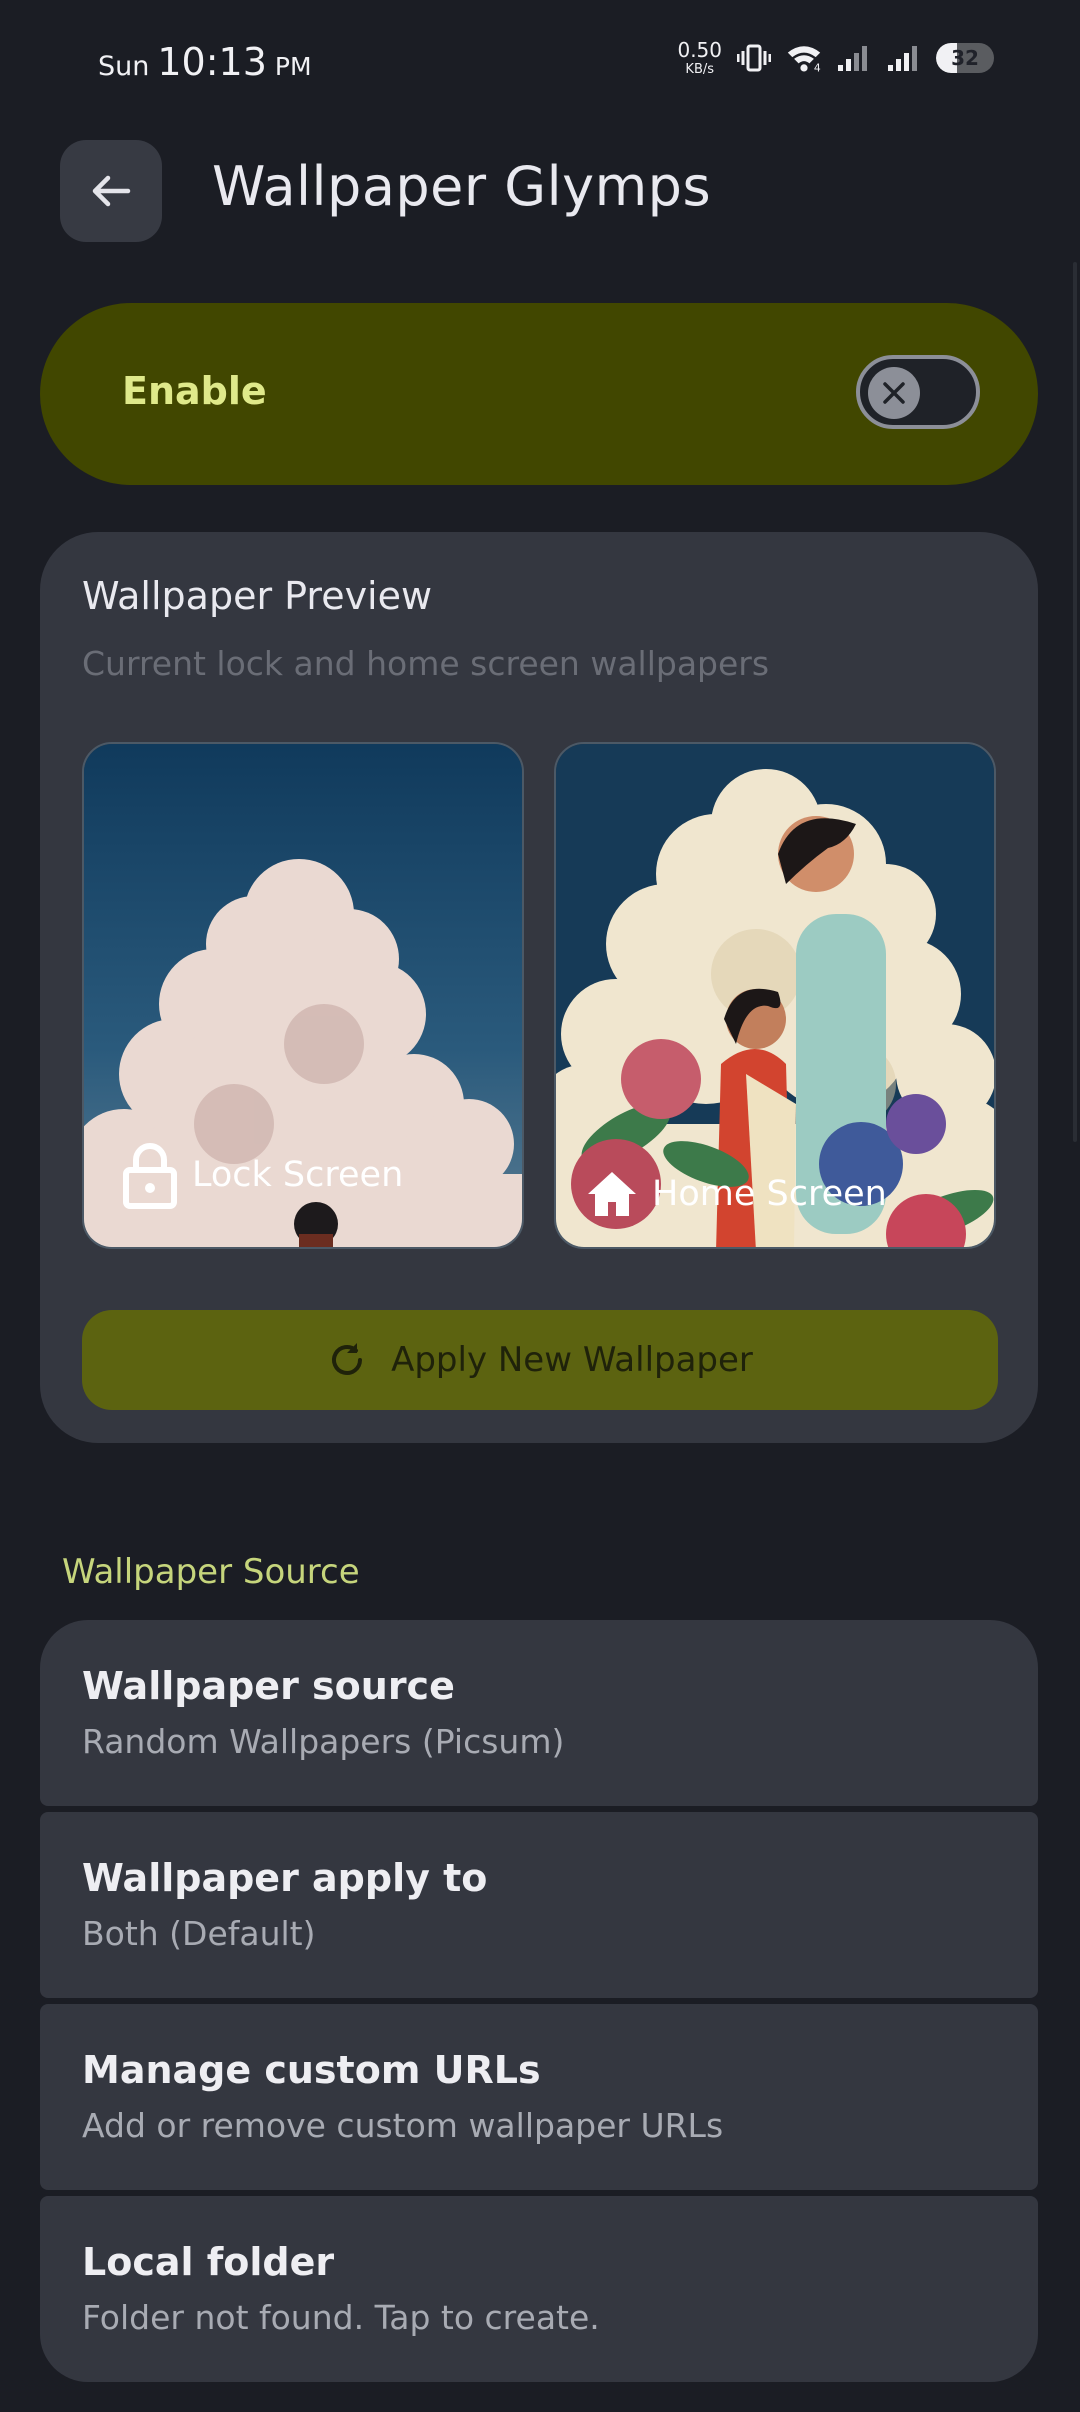  Describe the element at coordinates (194, 391) in the screenshot. I see `enable-label: Enable` at that location.